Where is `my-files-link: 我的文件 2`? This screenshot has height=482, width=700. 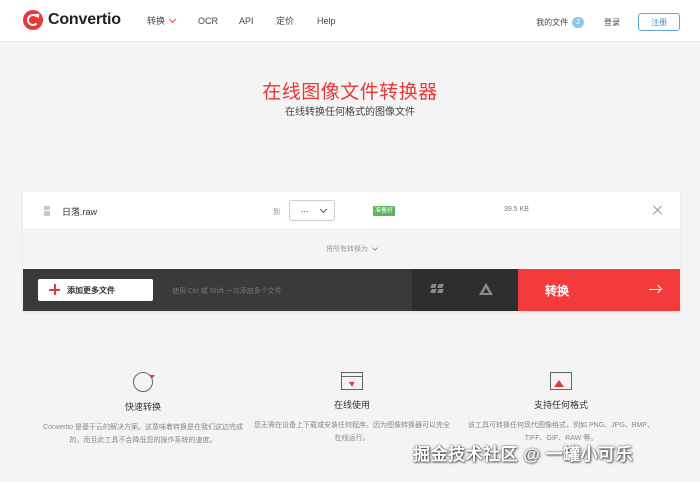 my-files-link: 我的文件 2 is located at coordinates (560, 22).